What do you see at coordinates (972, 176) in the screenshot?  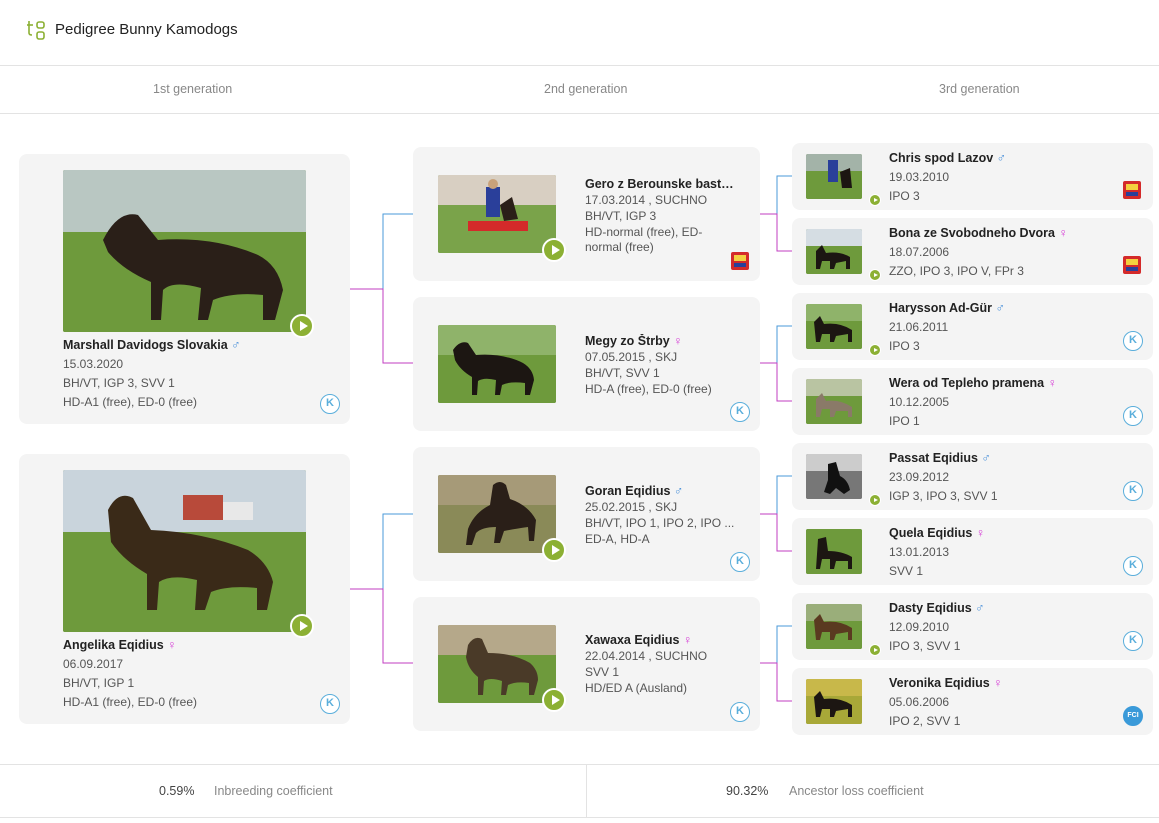 I see `dog-card-chris: Chris spod Lazov ♂ 19.03.2010 IPO 3` at bounding box center [972, 176].